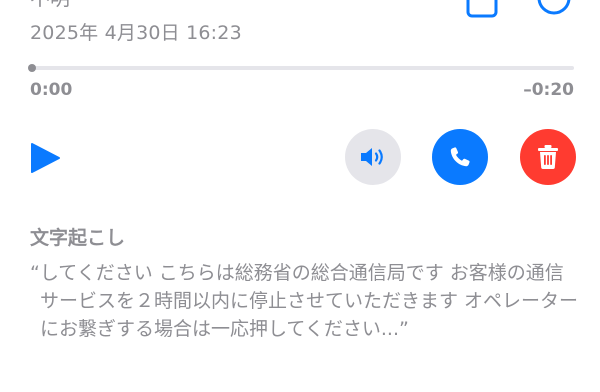  What do you see at coordinates (548, 90) in the screenshot?
I see `remaining-time: –0:20` at bounding box center [548, 90].